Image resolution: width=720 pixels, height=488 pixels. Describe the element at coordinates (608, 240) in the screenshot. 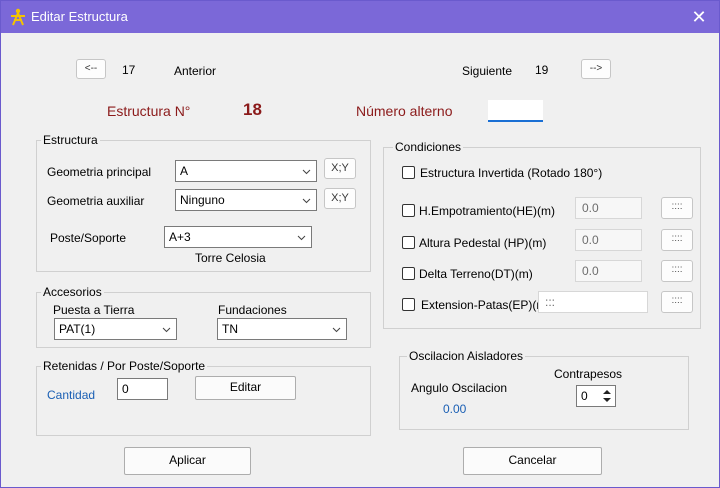

I see `altura-pedestal-input: 0.0` at that location.